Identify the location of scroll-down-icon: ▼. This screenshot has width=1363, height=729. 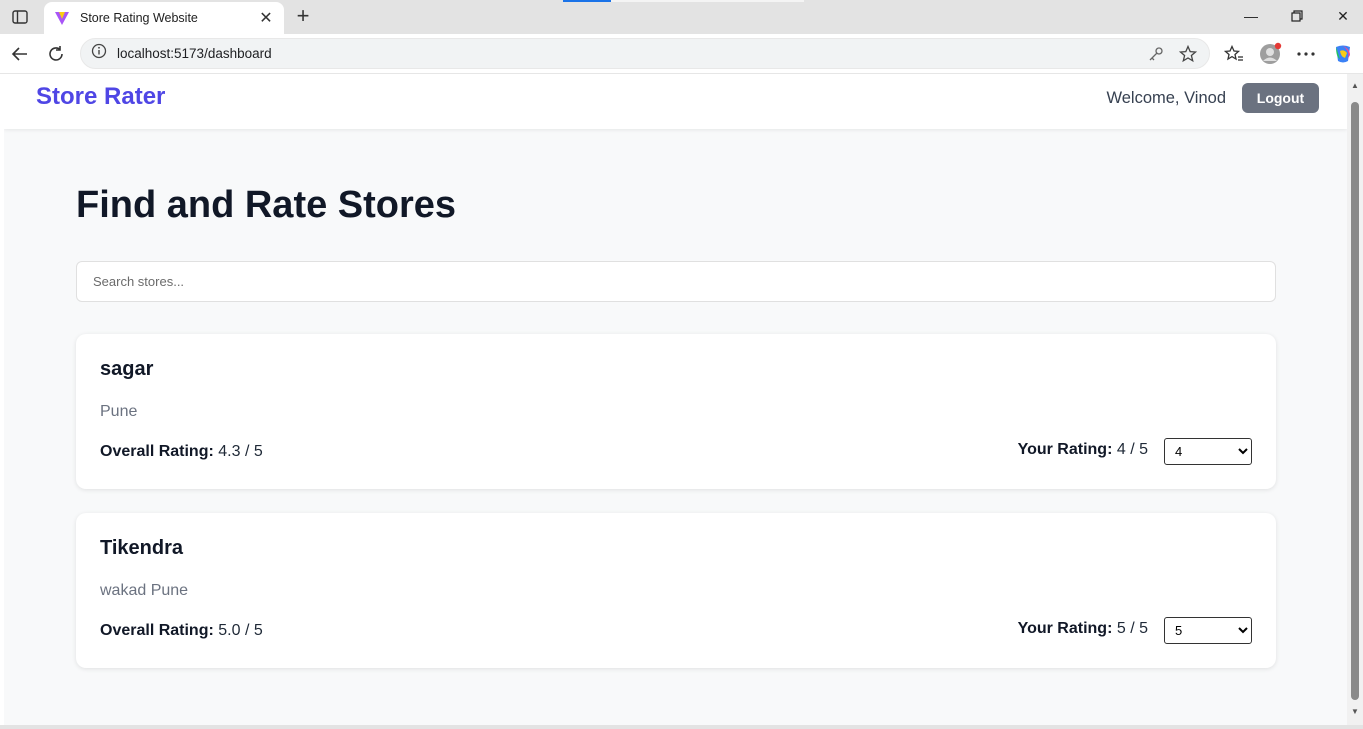
(1355, 711).